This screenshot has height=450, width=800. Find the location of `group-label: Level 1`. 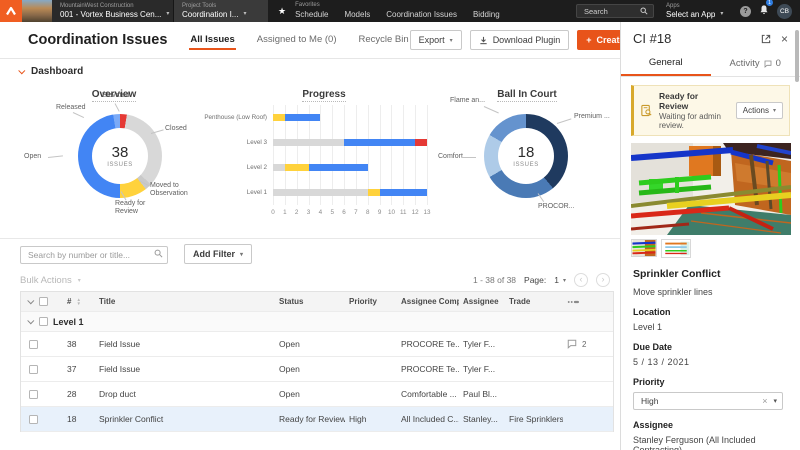

group-label: Level 1 is located at coordinates (68, 321).